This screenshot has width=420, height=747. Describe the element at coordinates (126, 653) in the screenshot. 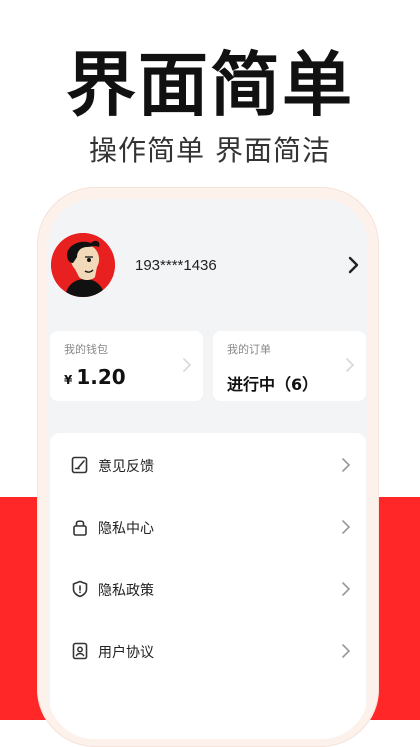

I see `menu-item-label: 用户协议` at that location.